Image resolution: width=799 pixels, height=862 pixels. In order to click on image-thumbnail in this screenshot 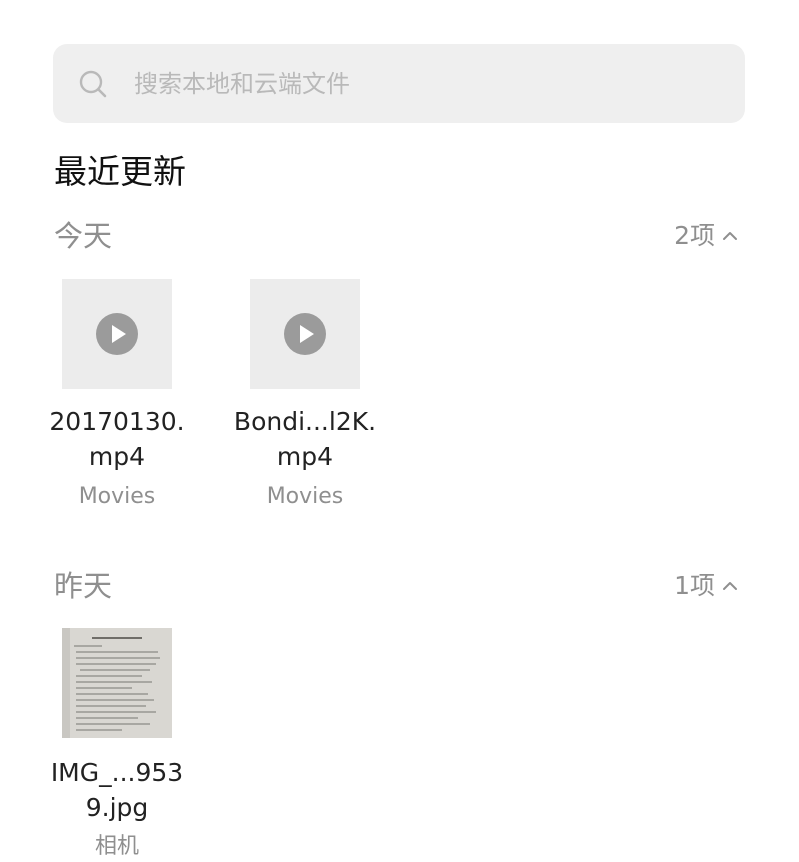, I will do `click(117, 683)`.